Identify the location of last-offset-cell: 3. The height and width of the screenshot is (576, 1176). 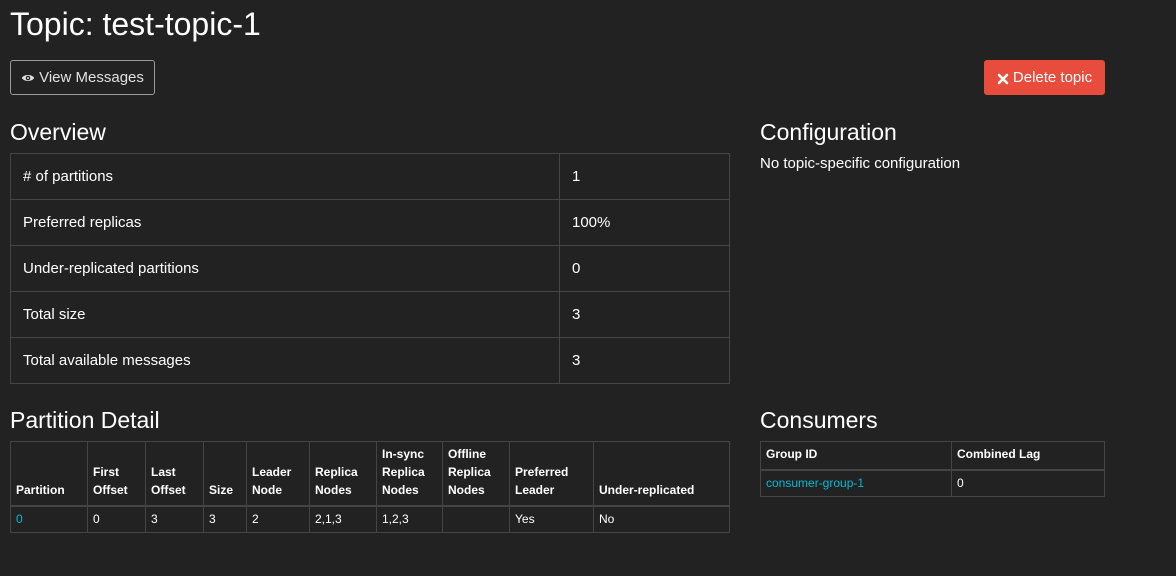
(174, 519).